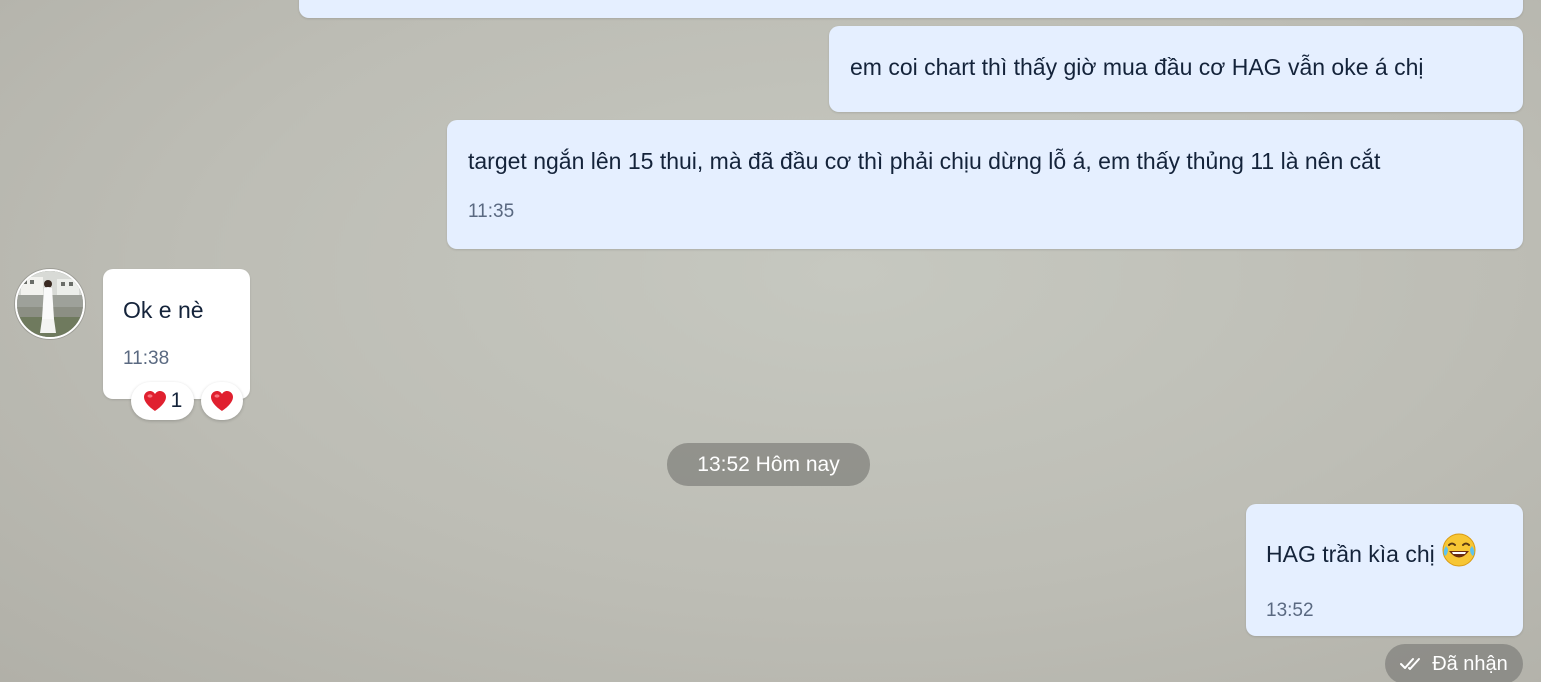  What do you see at coordinates (176, 334) in the screenshot?
I see `message-bubble-incoming: Ok e nè 11:38` at bounding box center [176, 334].